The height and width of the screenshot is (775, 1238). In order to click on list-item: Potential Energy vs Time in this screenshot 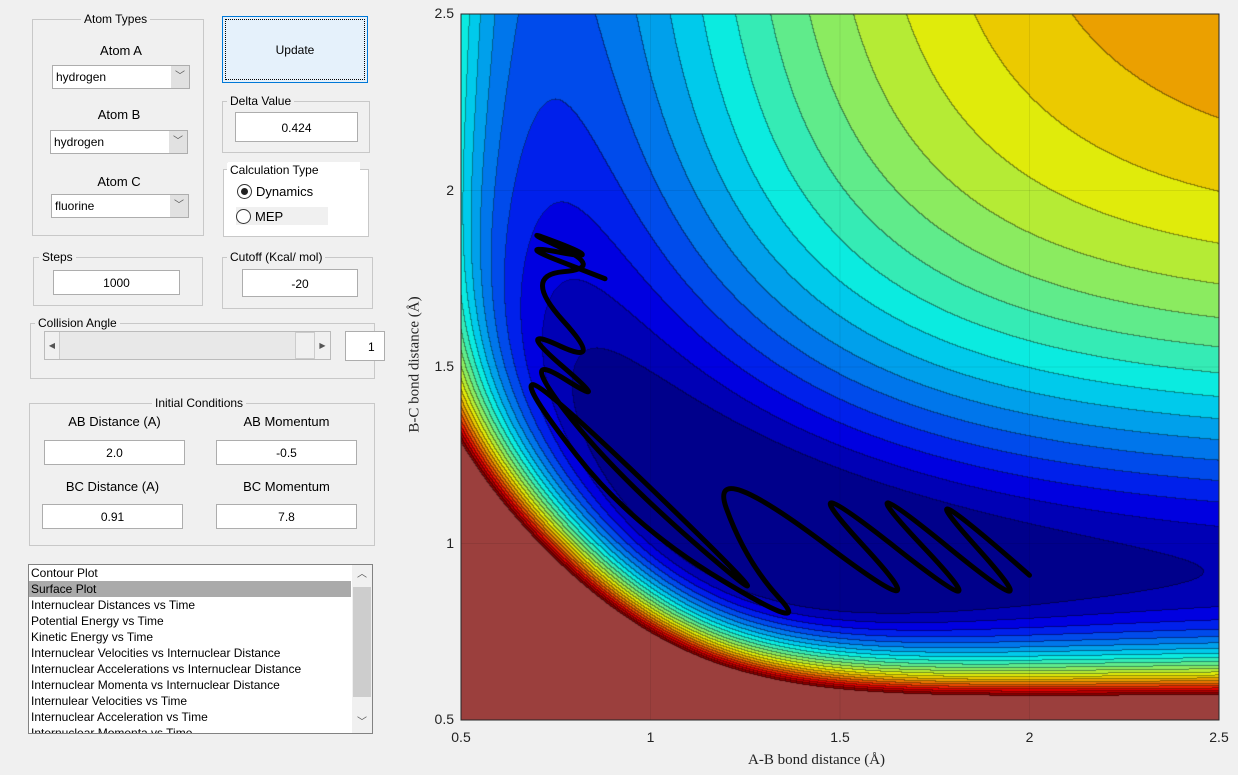, I will do `click(190, 621)`.